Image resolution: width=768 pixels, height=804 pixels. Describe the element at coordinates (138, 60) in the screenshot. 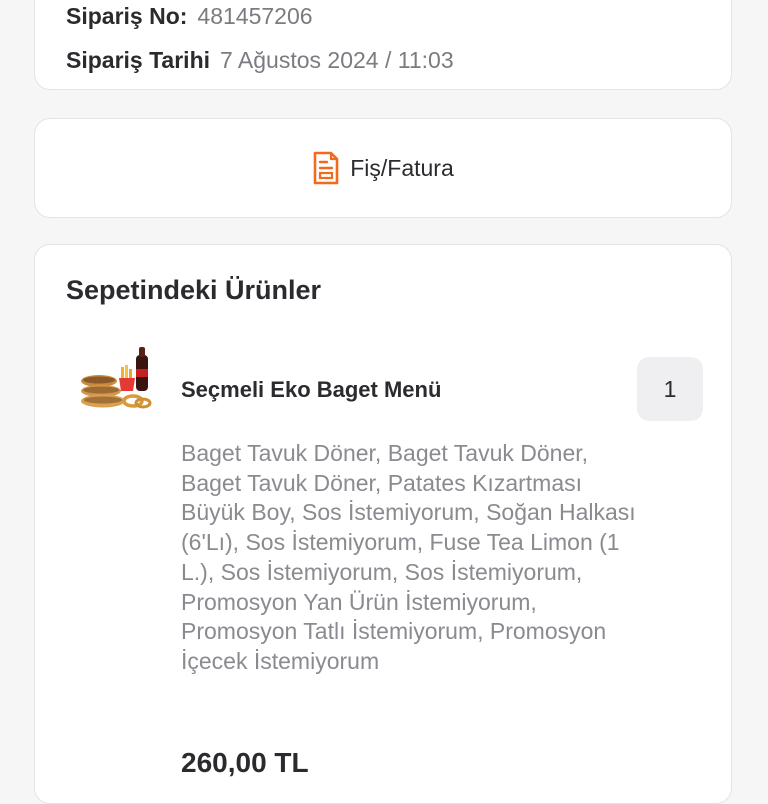

I see `order-date-label: Sipariş Tarihi` at that location.